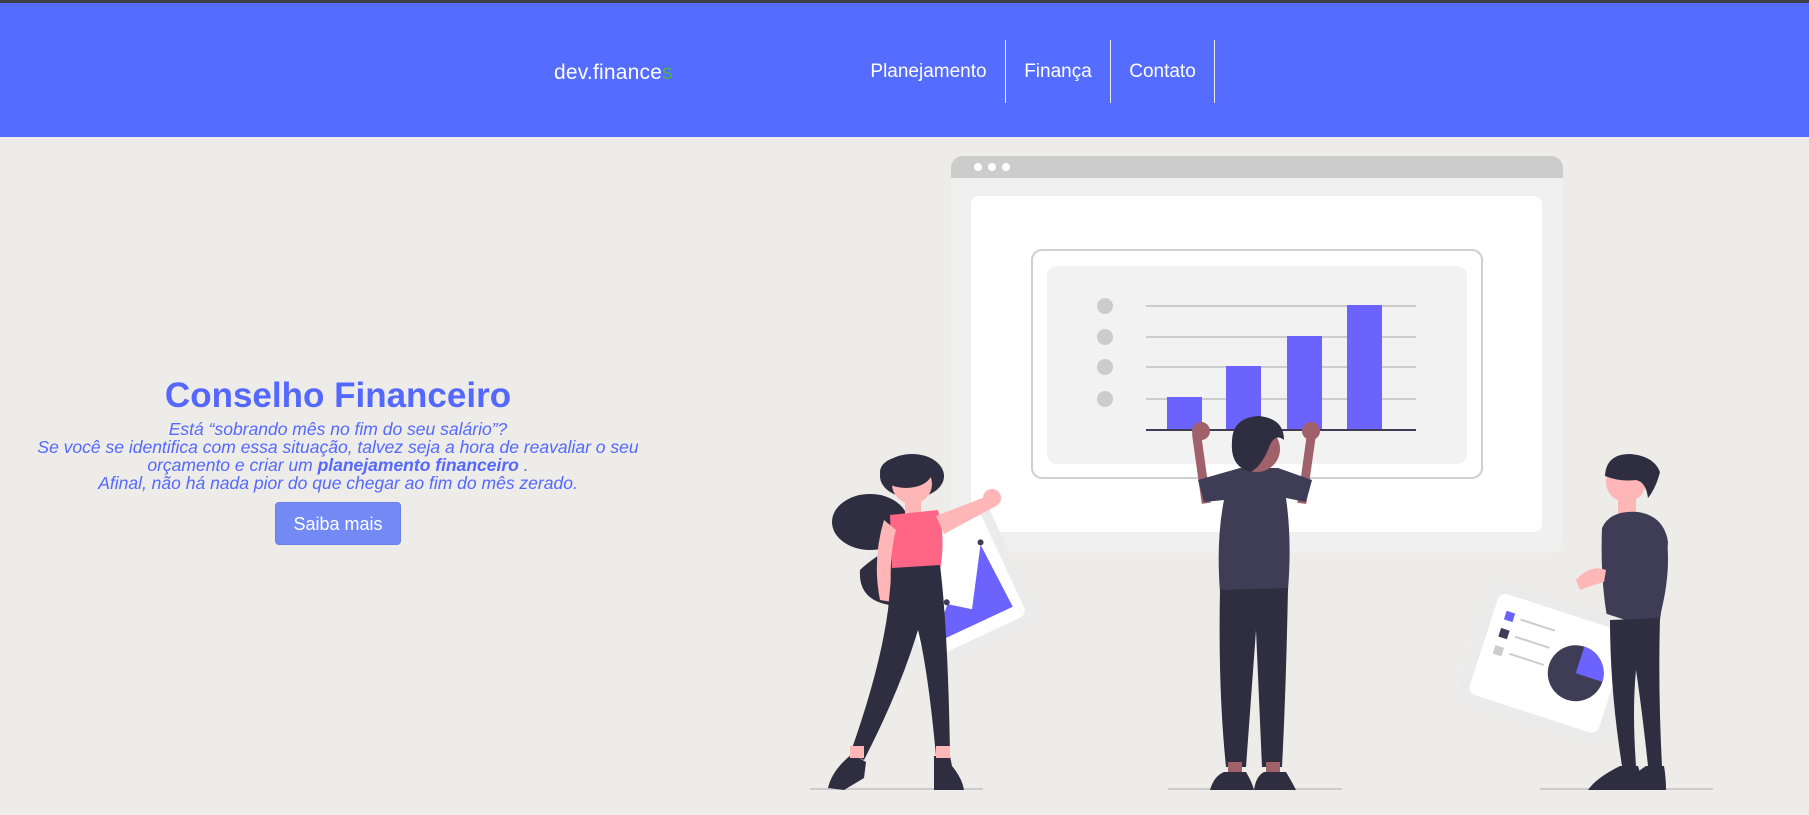 Image resolution: width=1809 pixels, height=815 pixels. What do you see at coordinates (667, 72) in the screenshot?
I see `logo-accent: s` at bounding box center [667, 72].